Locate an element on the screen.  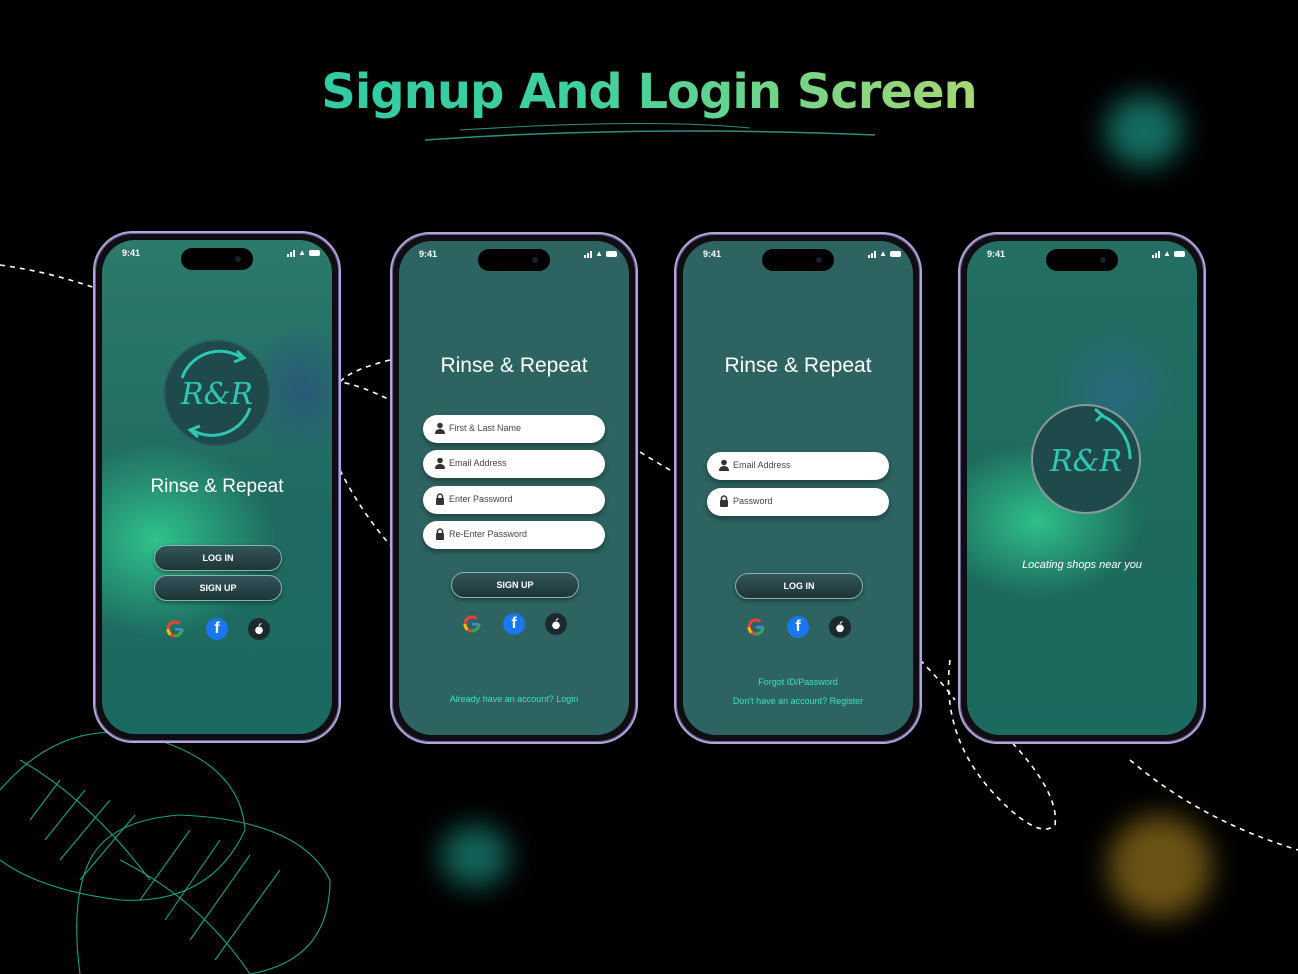
forgot-password-link: Forgot ID/Password is located at coordinates (798, 682).